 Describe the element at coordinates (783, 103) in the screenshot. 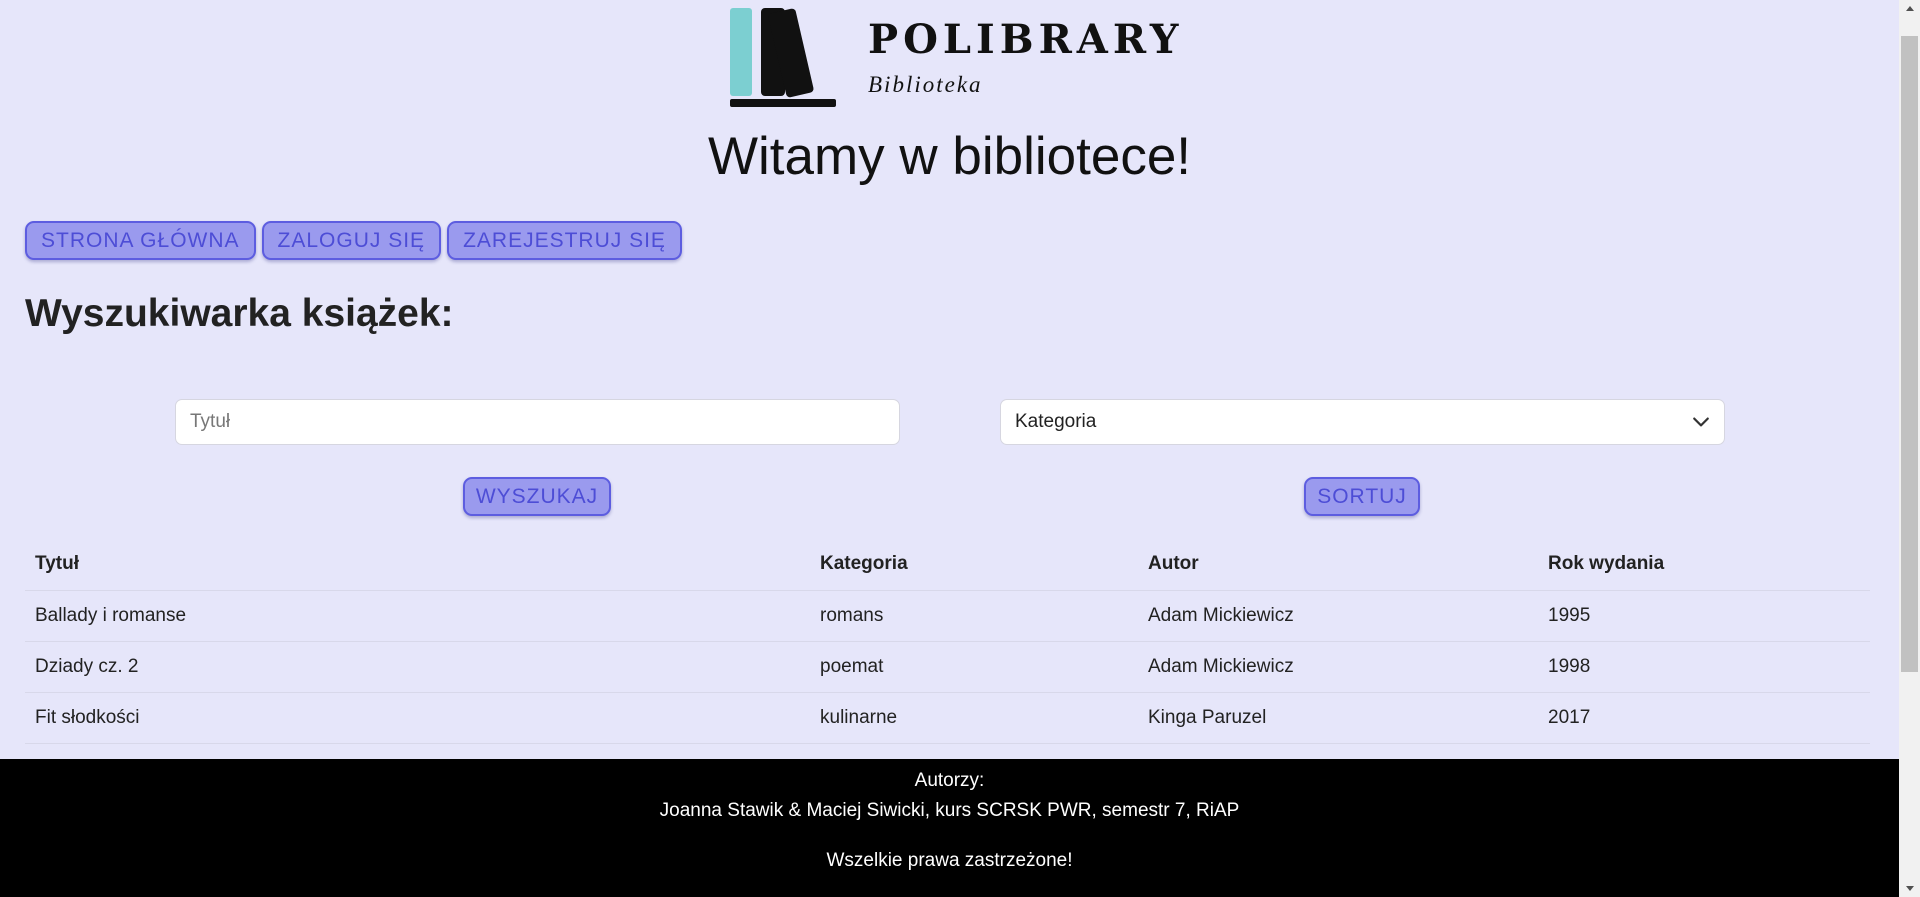

I see `logo-shelf` at that location.